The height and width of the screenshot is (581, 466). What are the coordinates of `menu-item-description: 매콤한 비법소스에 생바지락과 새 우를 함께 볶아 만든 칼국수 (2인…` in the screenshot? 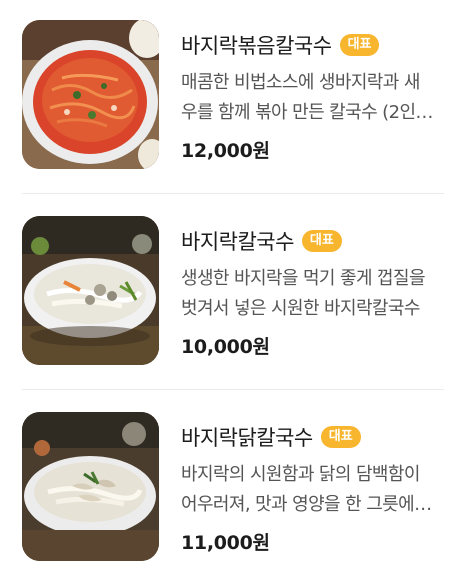 It's located at (313, 98).